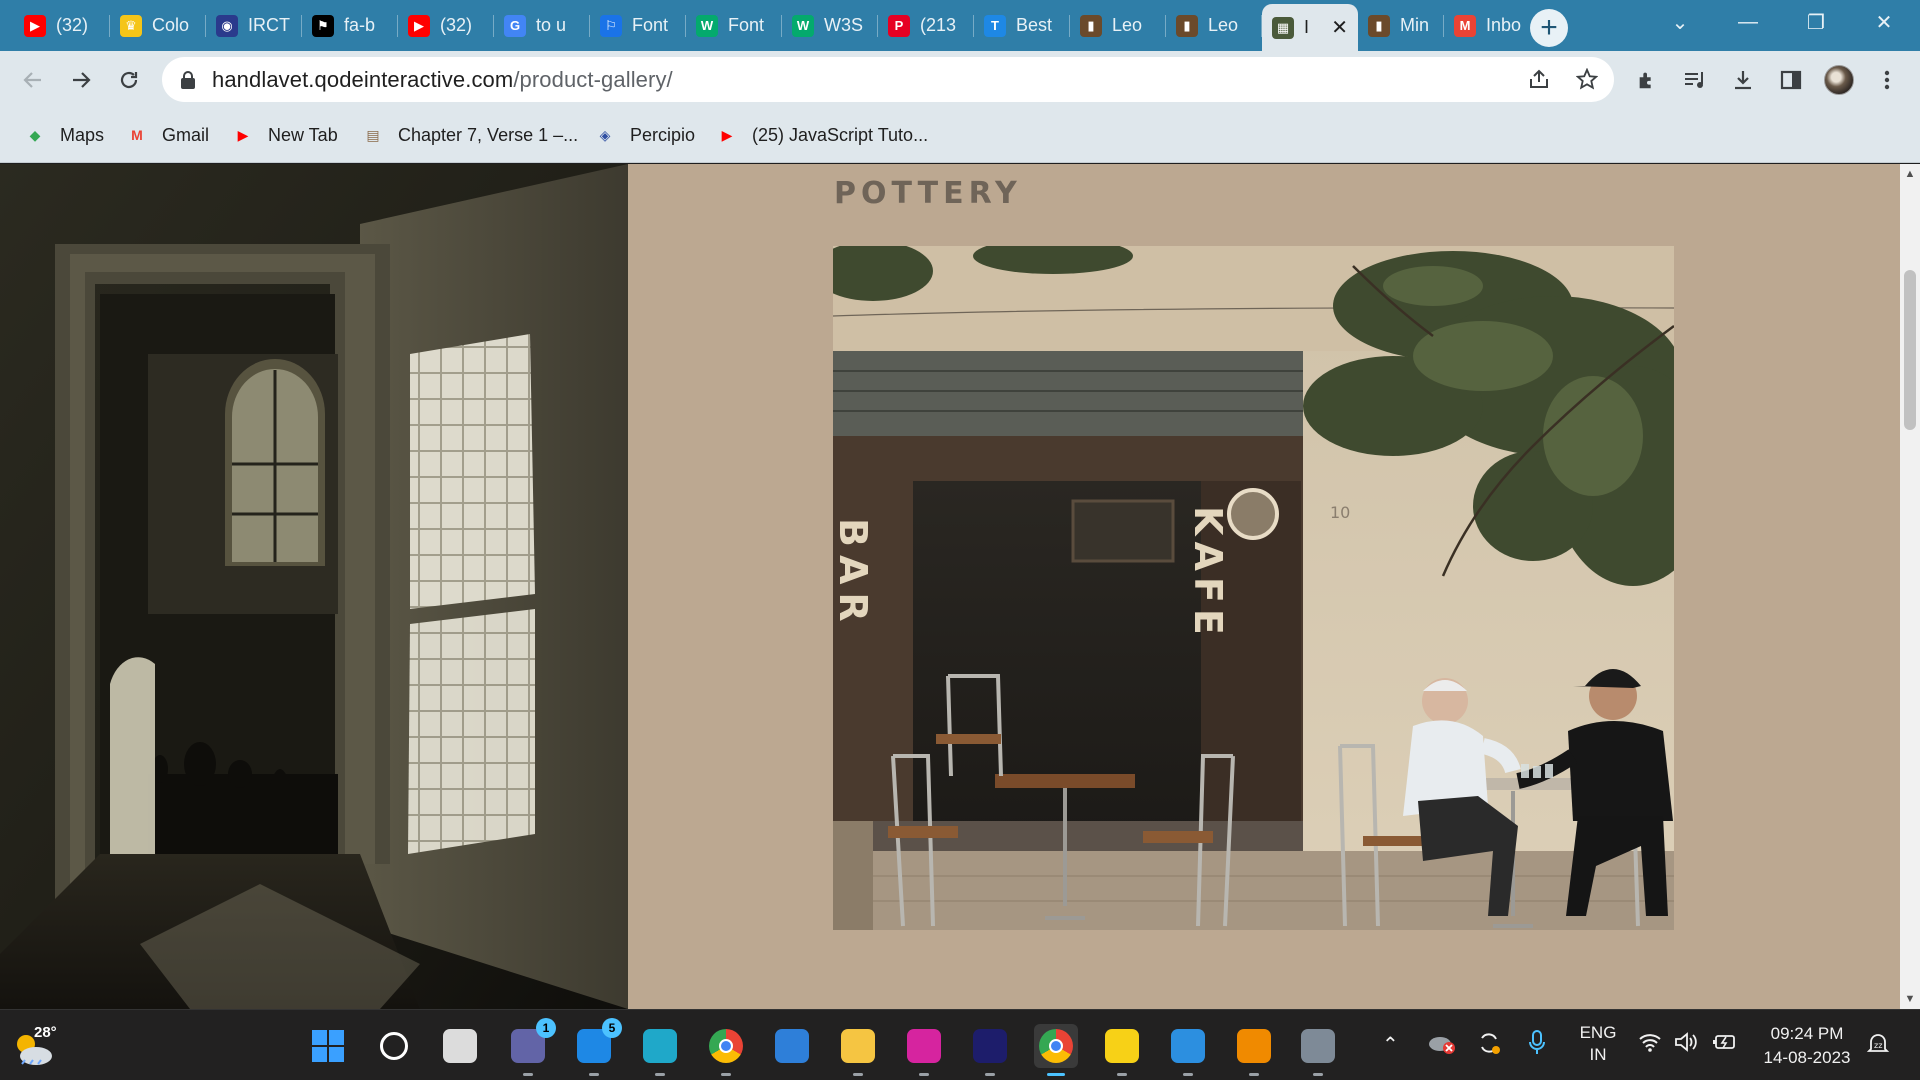 The height and width of the screenshot is (1080, 1920). What do you see at coordinates (1839, 80) in the screenshot?
I see `profile-avatar` at bounding box center [1839, 80].